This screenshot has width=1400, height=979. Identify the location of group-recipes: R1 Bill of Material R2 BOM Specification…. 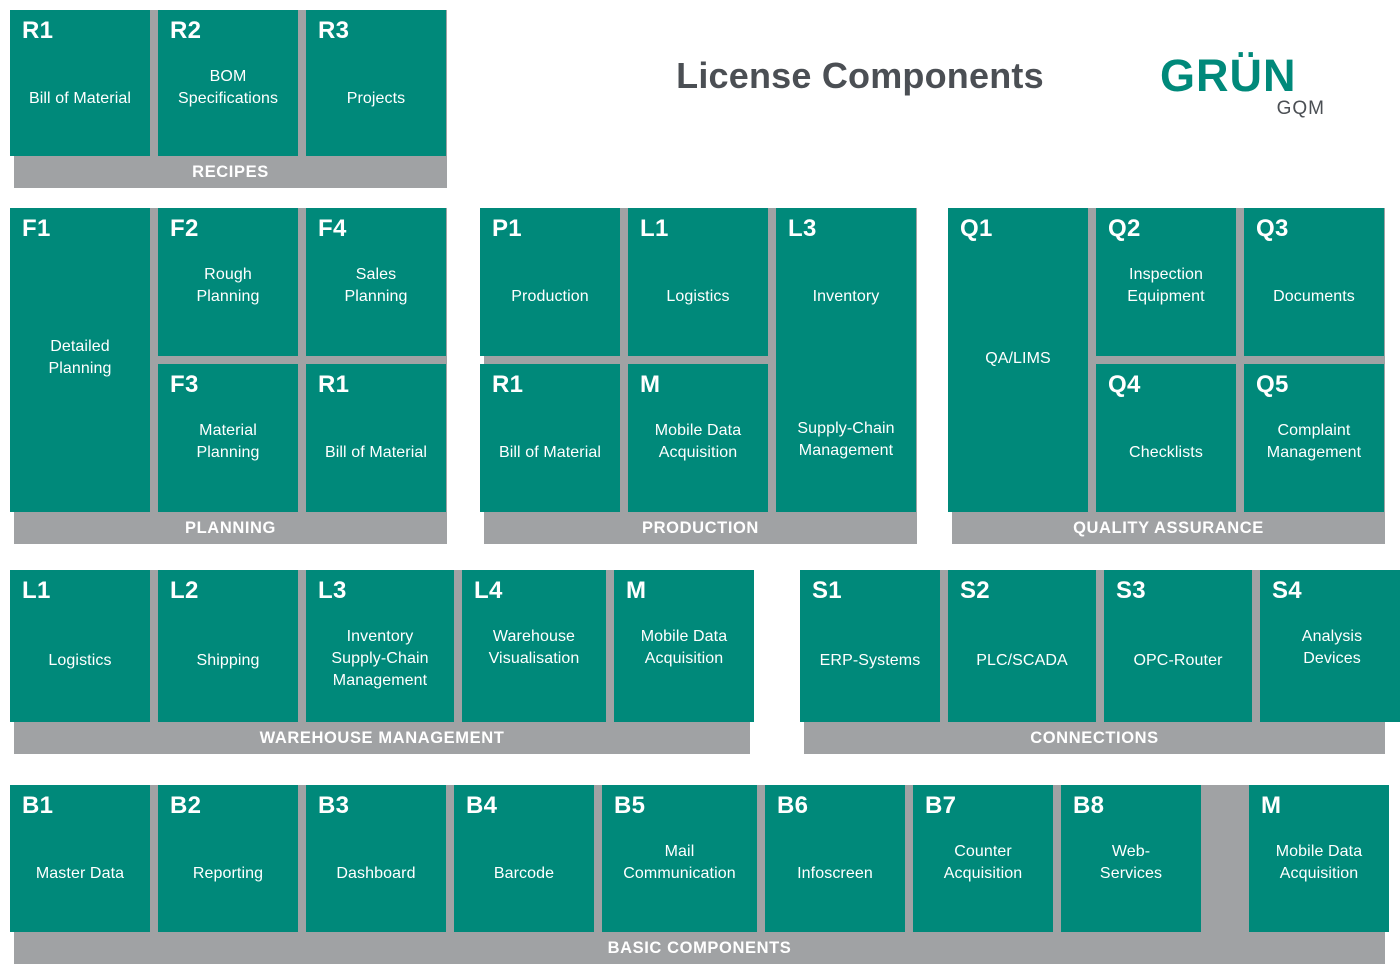
(228, 99).